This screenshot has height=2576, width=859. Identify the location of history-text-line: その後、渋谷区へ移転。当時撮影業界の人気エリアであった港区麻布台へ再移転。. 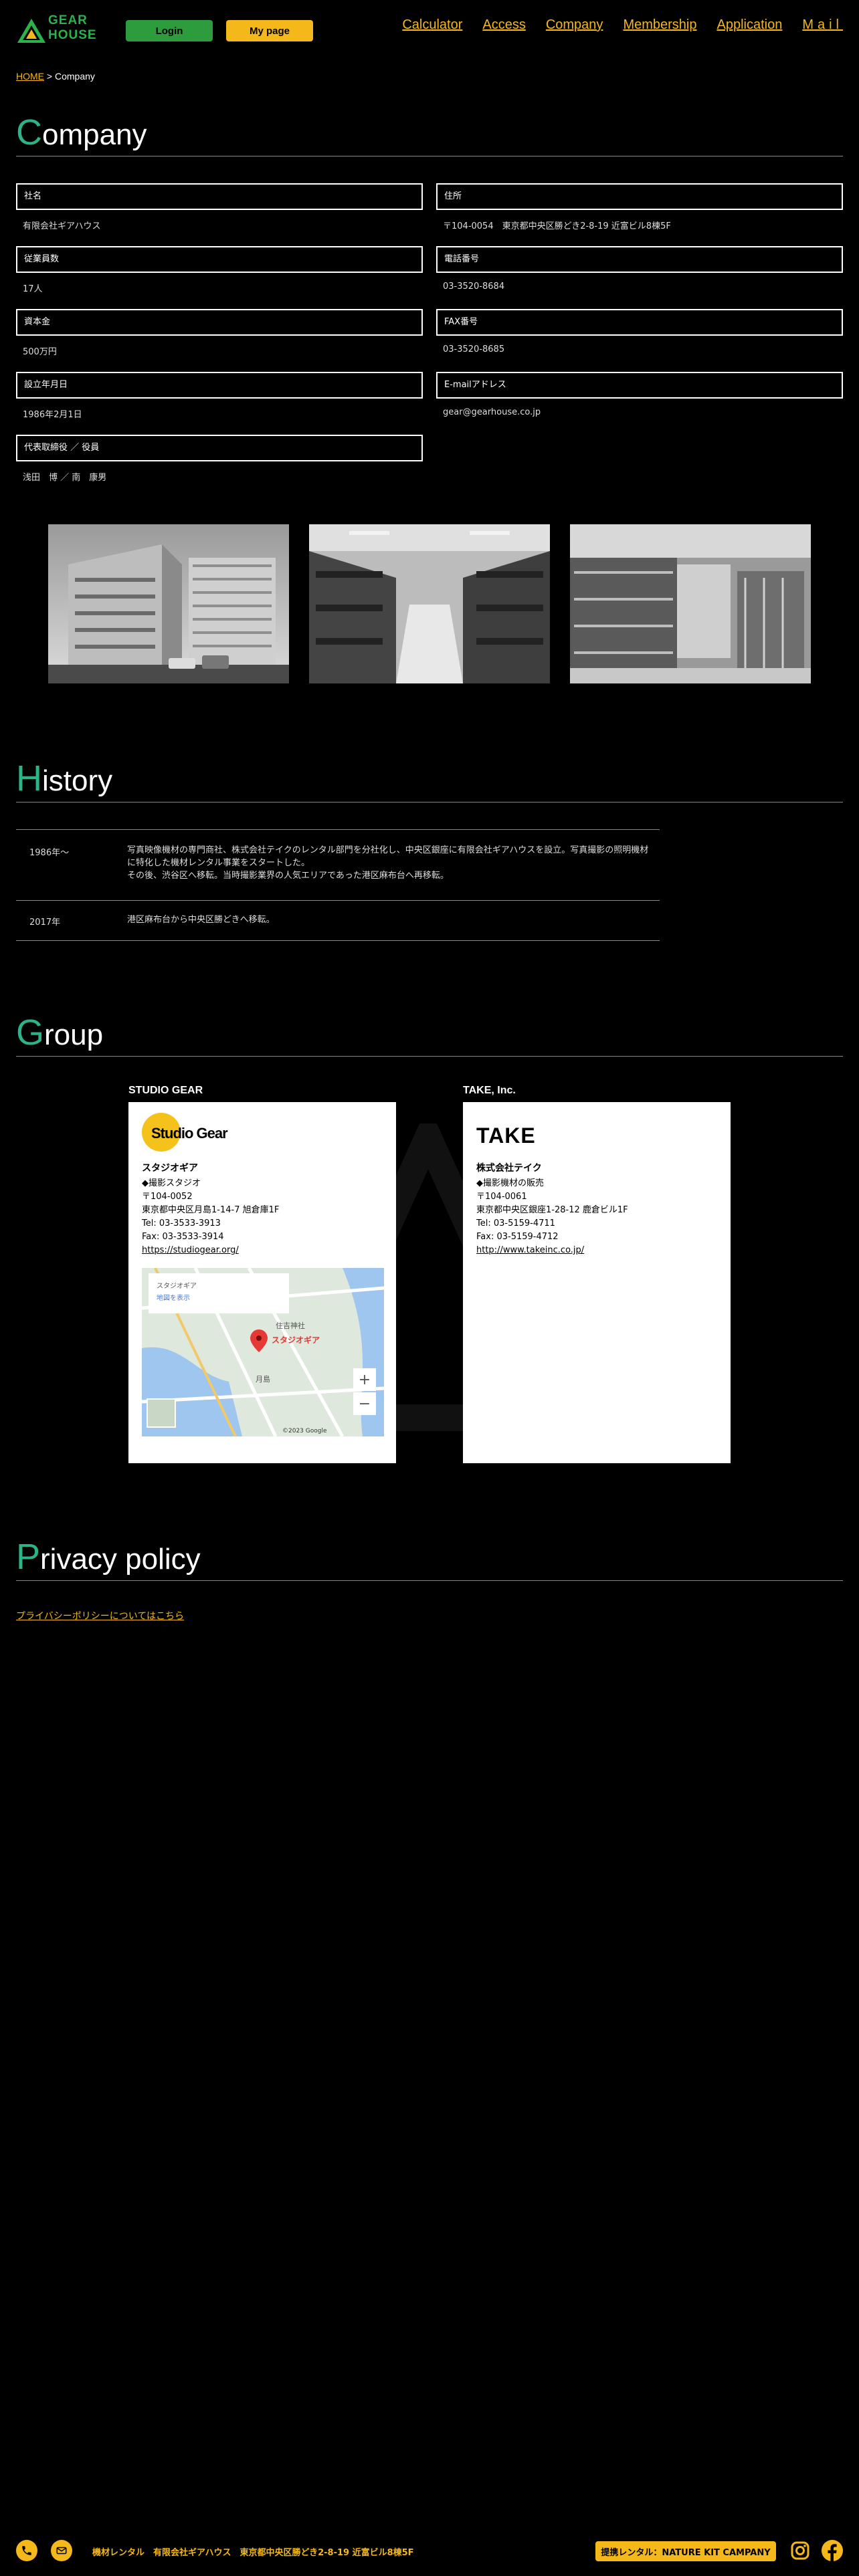
(288, 876).